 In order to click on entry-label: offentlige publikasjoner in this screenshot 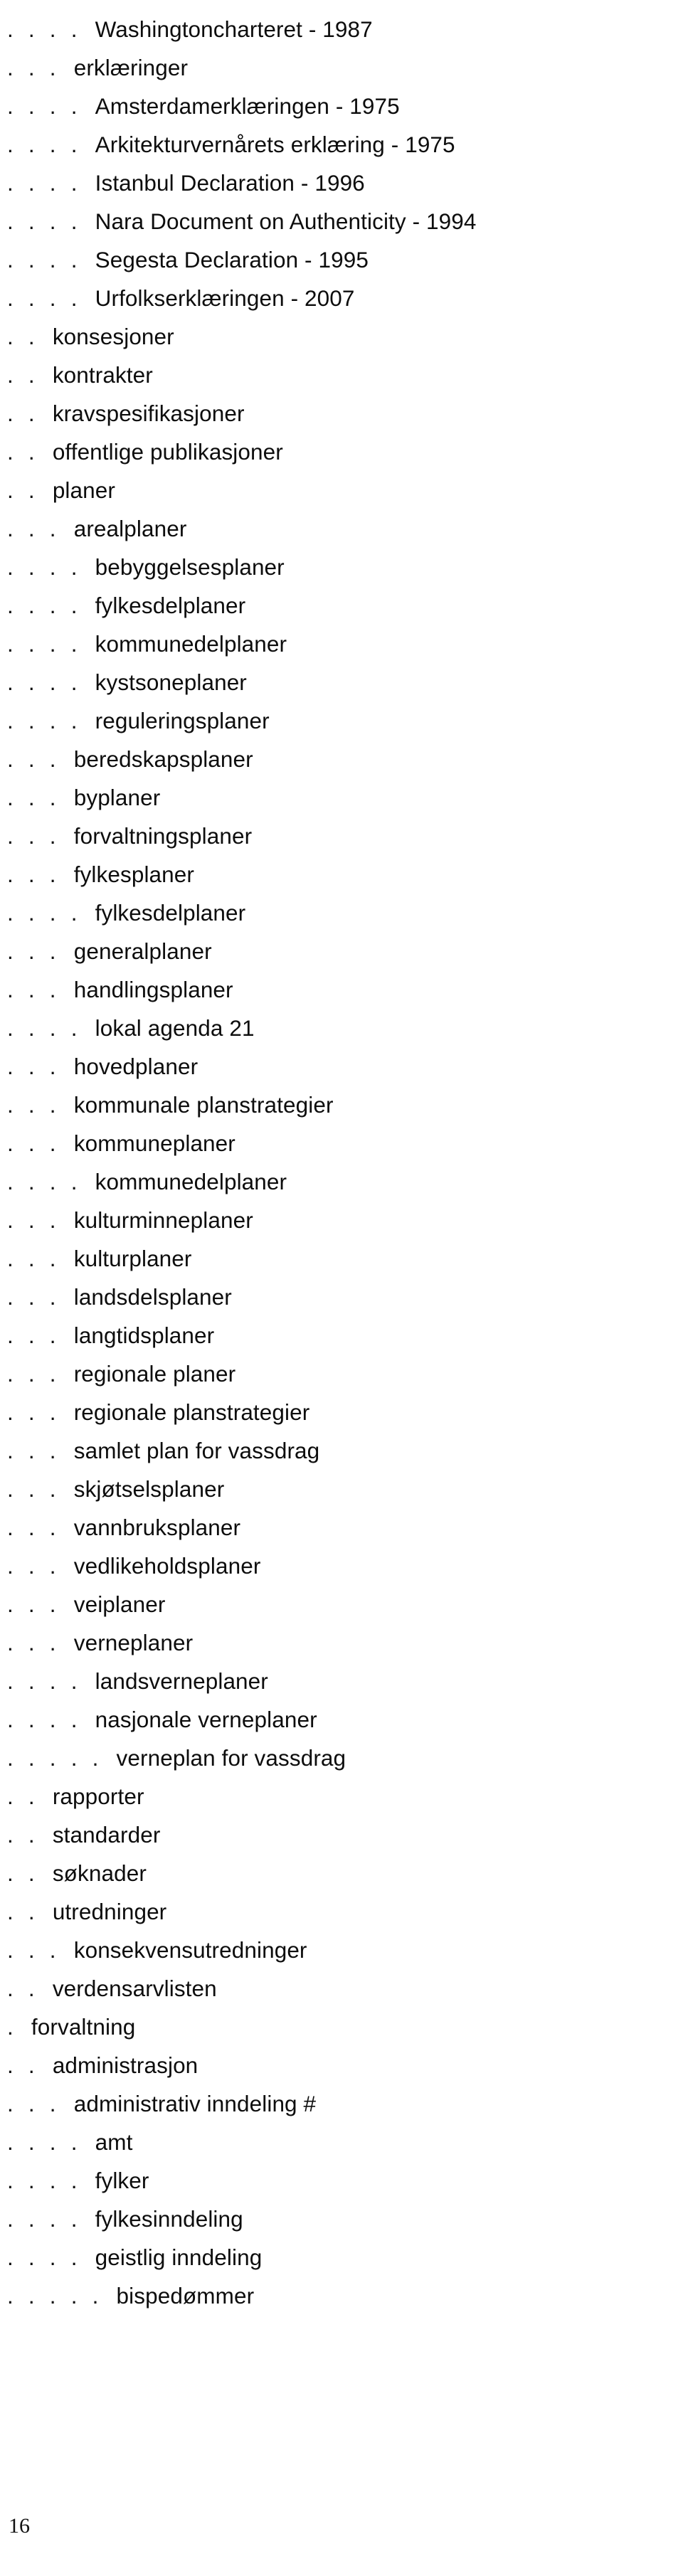, I will do `click(167, 452)`.